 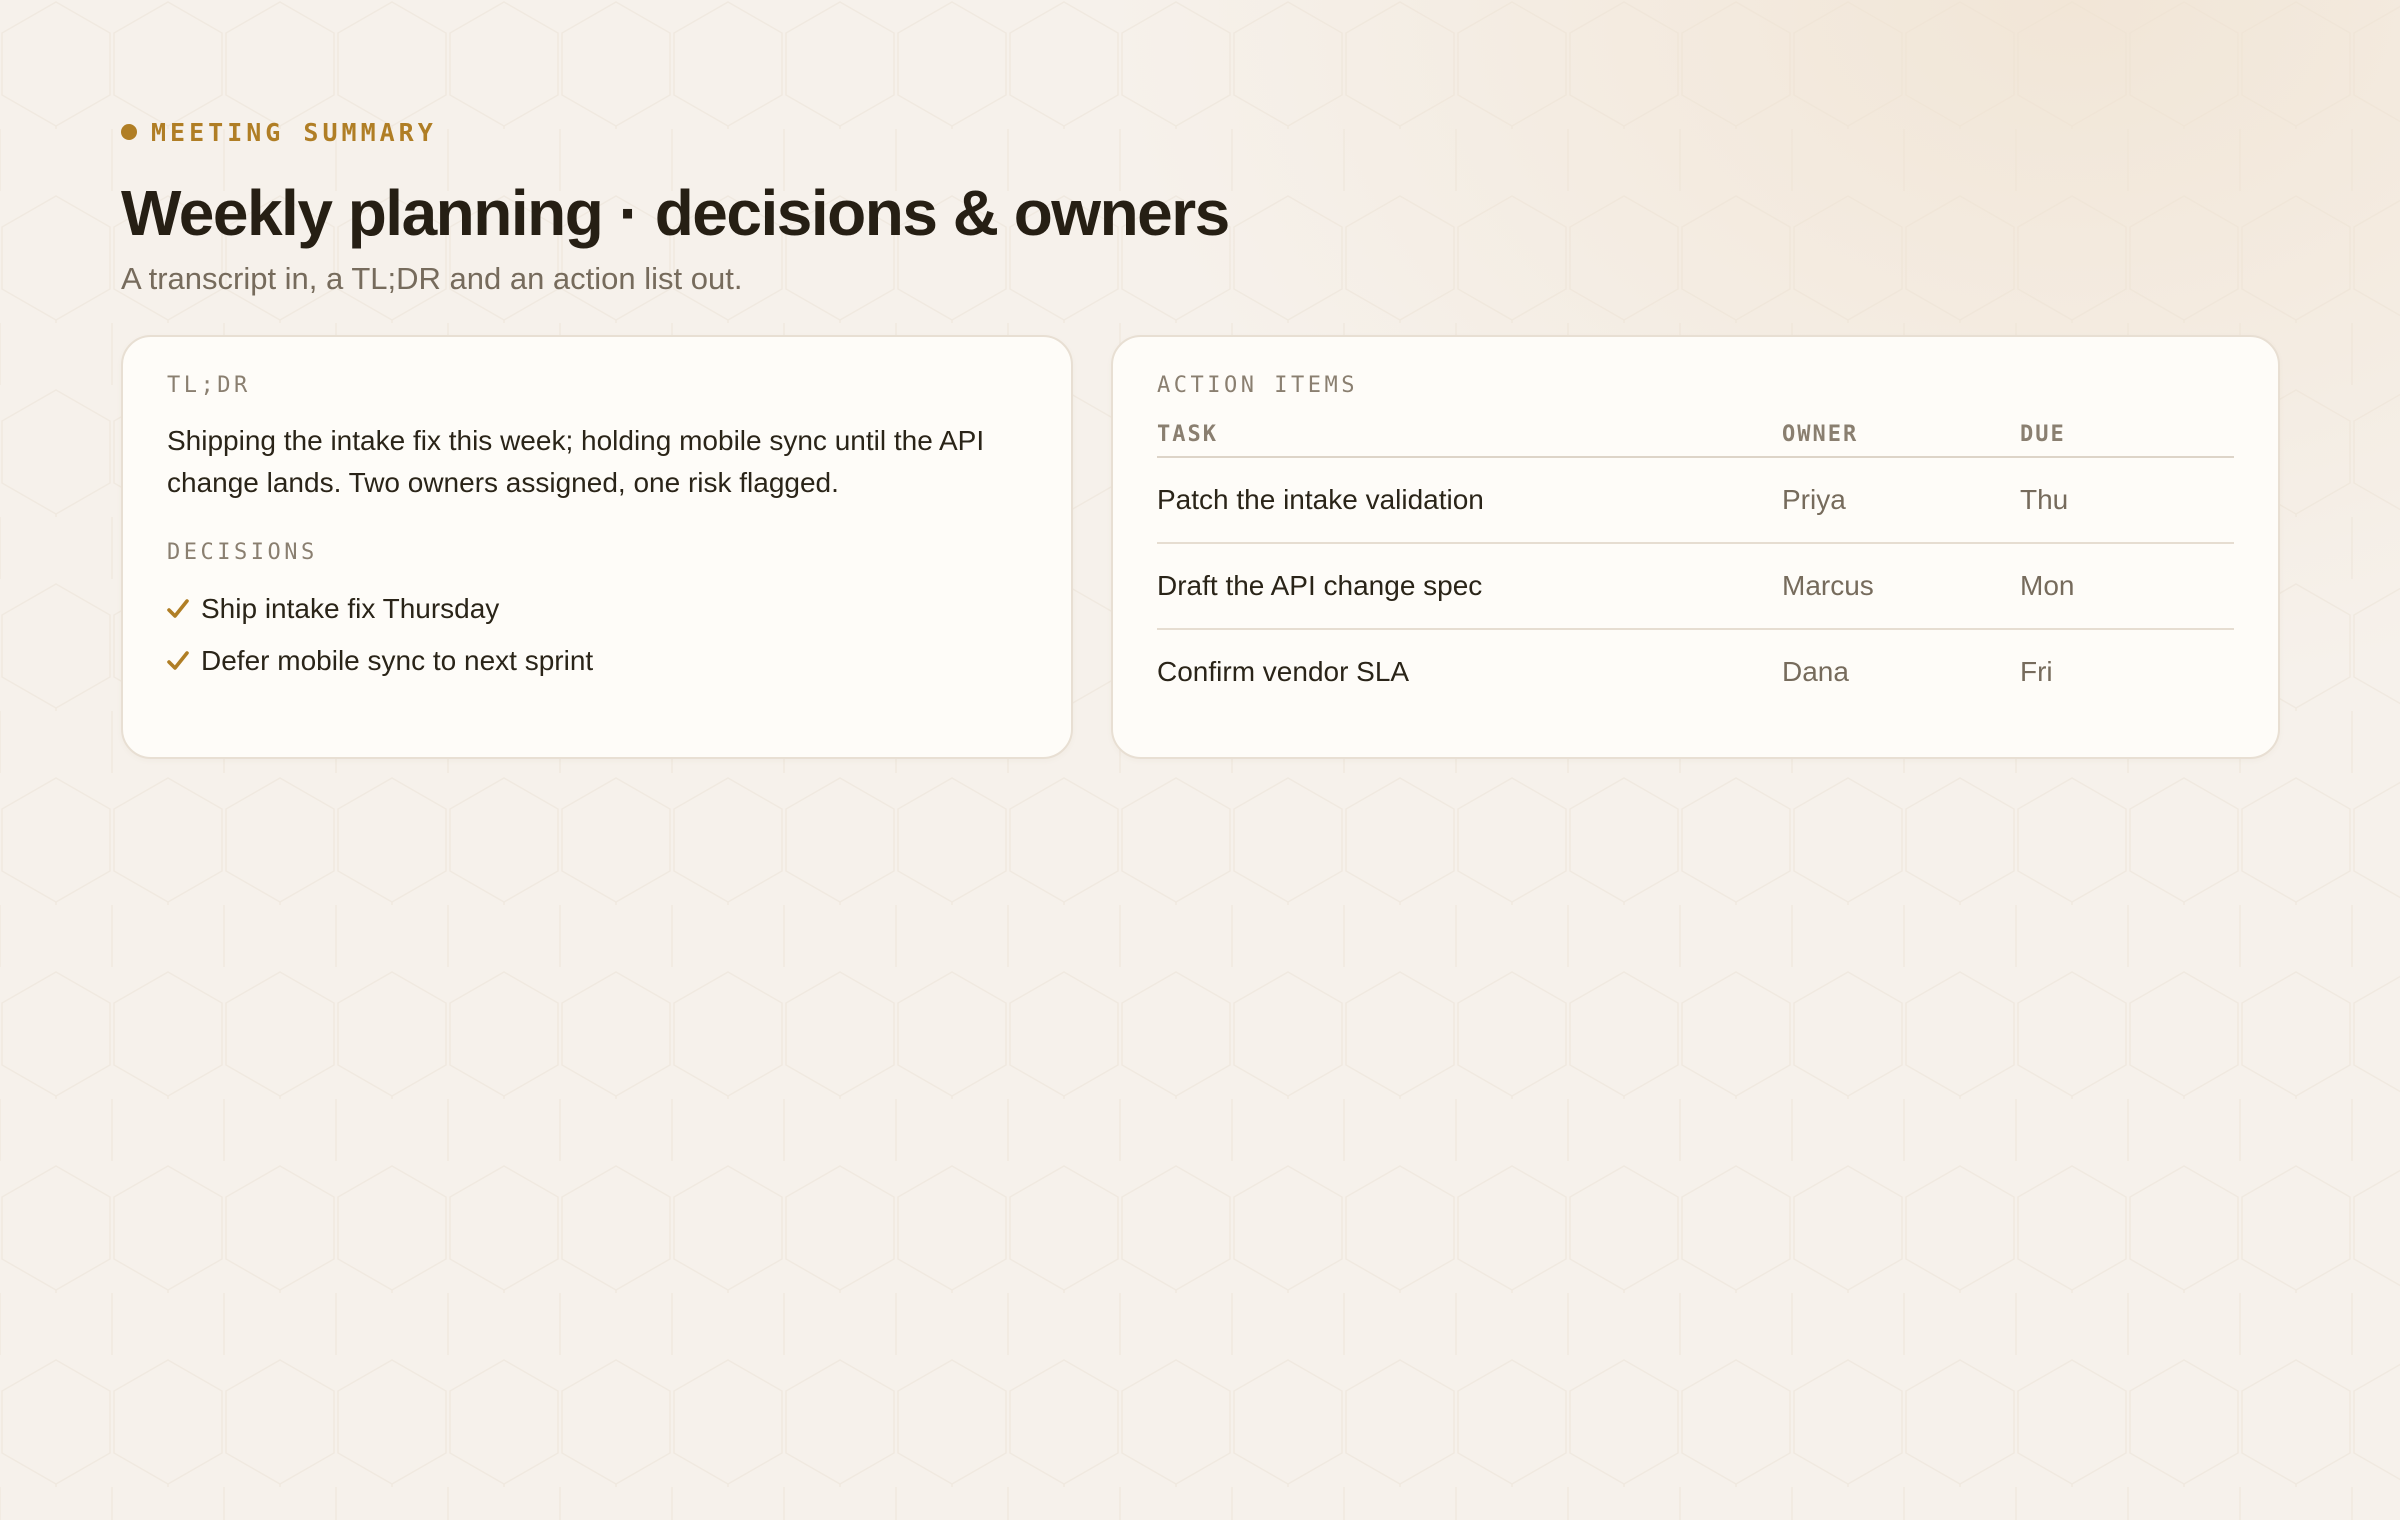 What do you see at coordinates (209, 386) in the screenshot?
I see `tldr-label: TL;DR` at bounding box center [209, 386].